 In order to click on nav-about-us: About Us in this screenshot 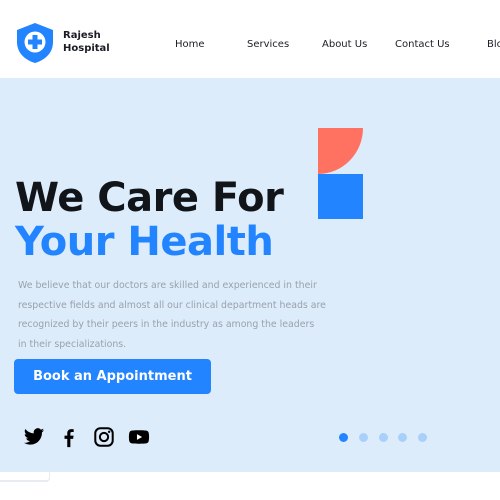, I will do `click(344, 44)`.